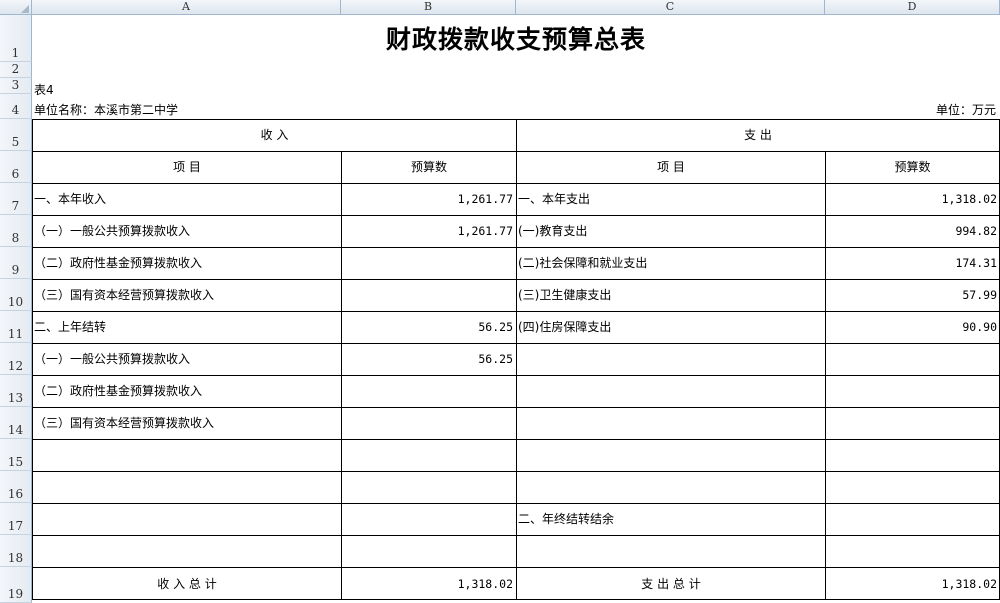  What do you see at coordinates (70, 327) in the screenshot?
I see `income-item: 二、上年结转` at bounding box center [70, 327].